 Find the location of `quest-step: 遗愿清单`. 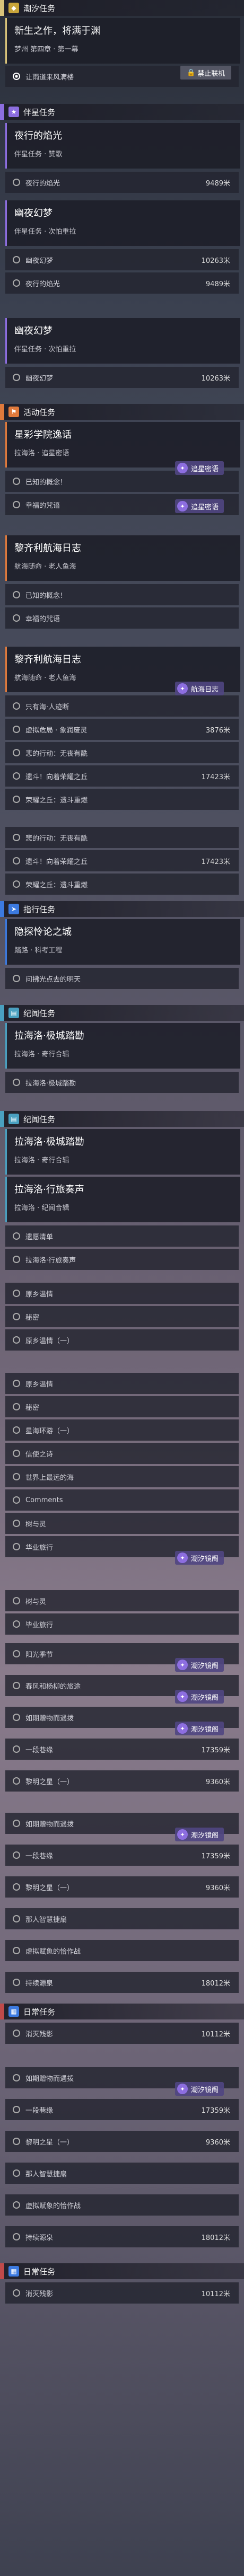

quest-step: 遗愿清单 is located at coordinates (122, 1236).